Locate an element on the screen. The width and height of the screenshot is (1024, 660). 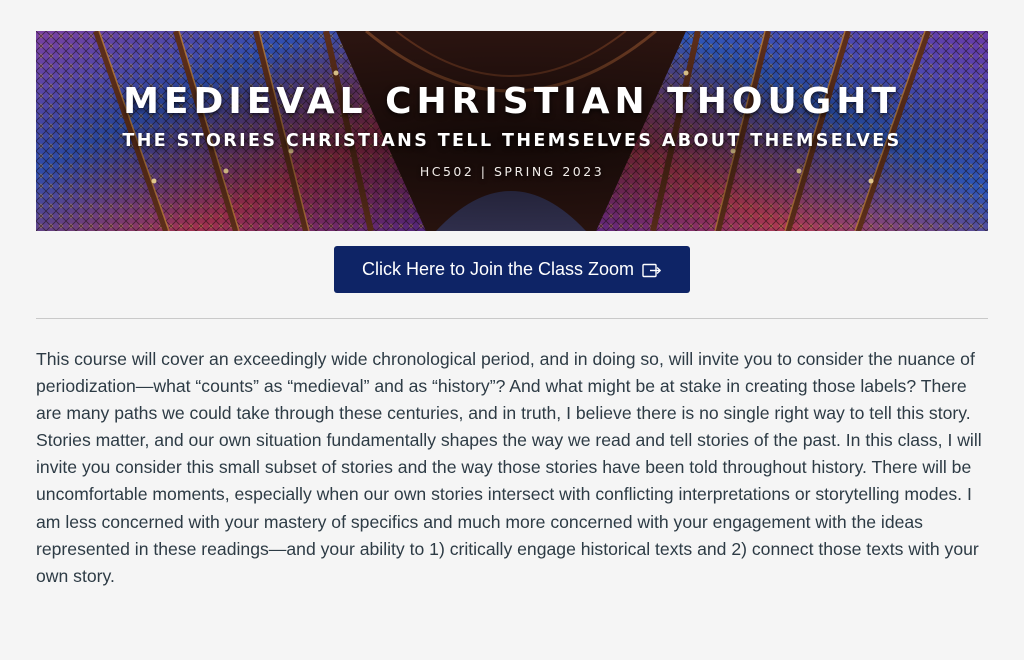
join-zoom-button: Click Here to Join the Class Zoom is located at coordinates (512, 269).